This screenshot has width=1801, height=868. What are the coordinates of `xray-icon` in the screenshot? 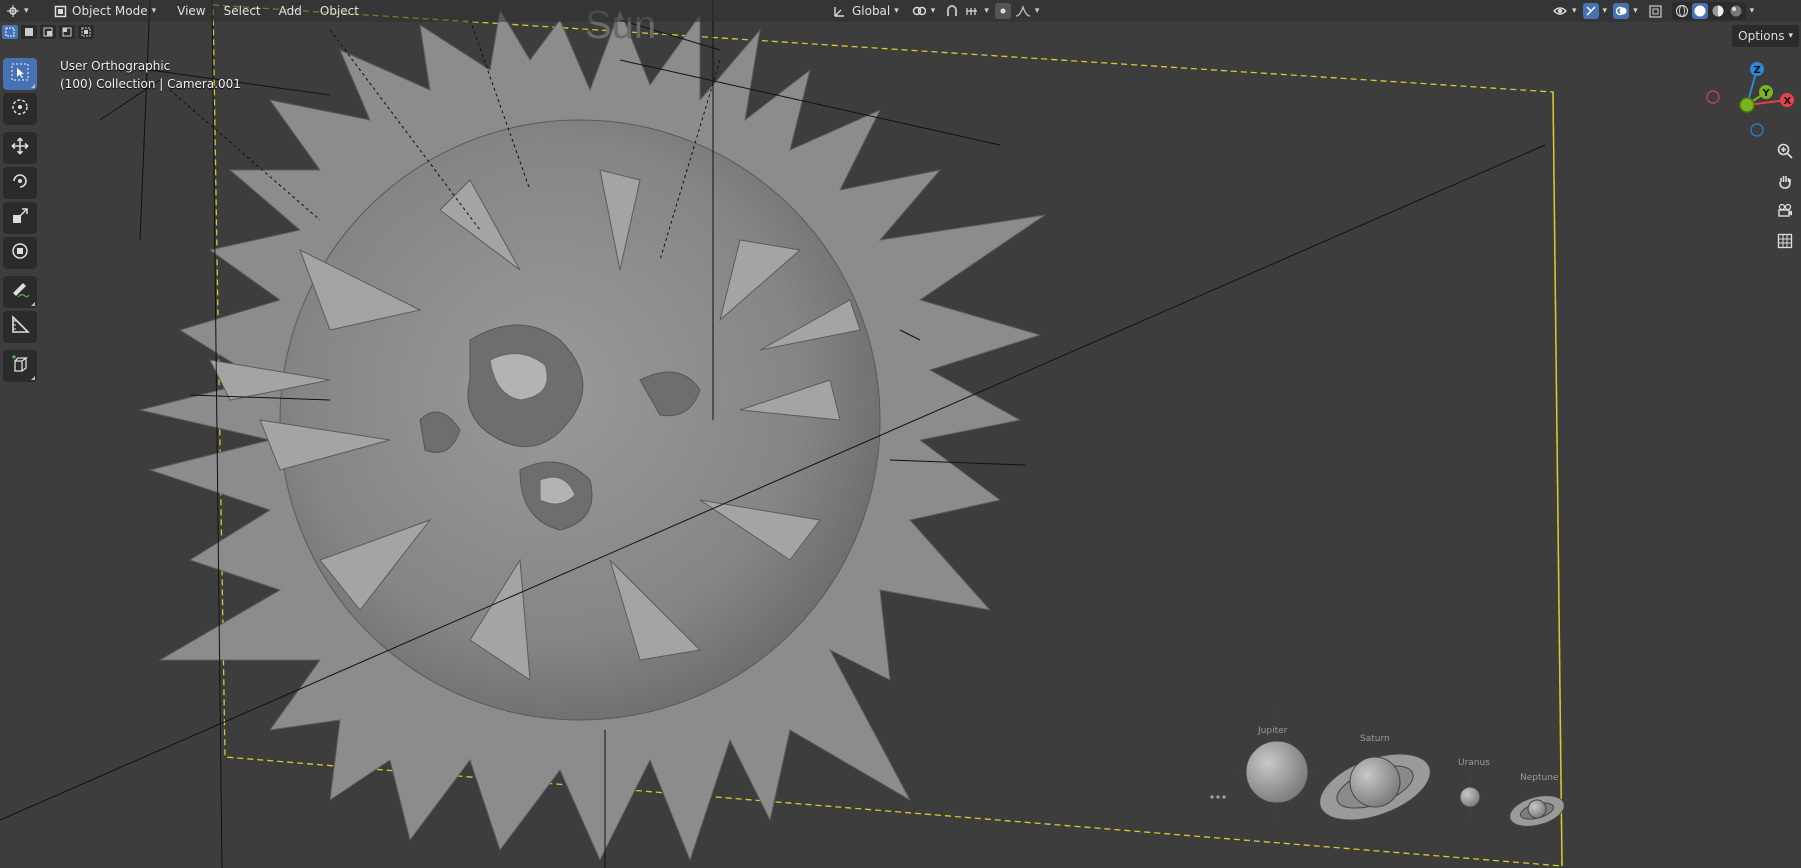 It's located at (1656, 11).